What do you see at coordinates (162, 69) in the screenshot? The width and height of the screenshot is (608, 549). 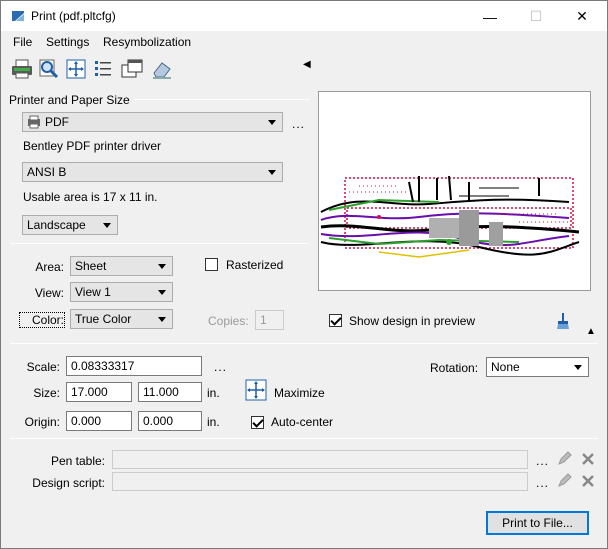 I see `eraser-icon` at bounding box center [162, 69].